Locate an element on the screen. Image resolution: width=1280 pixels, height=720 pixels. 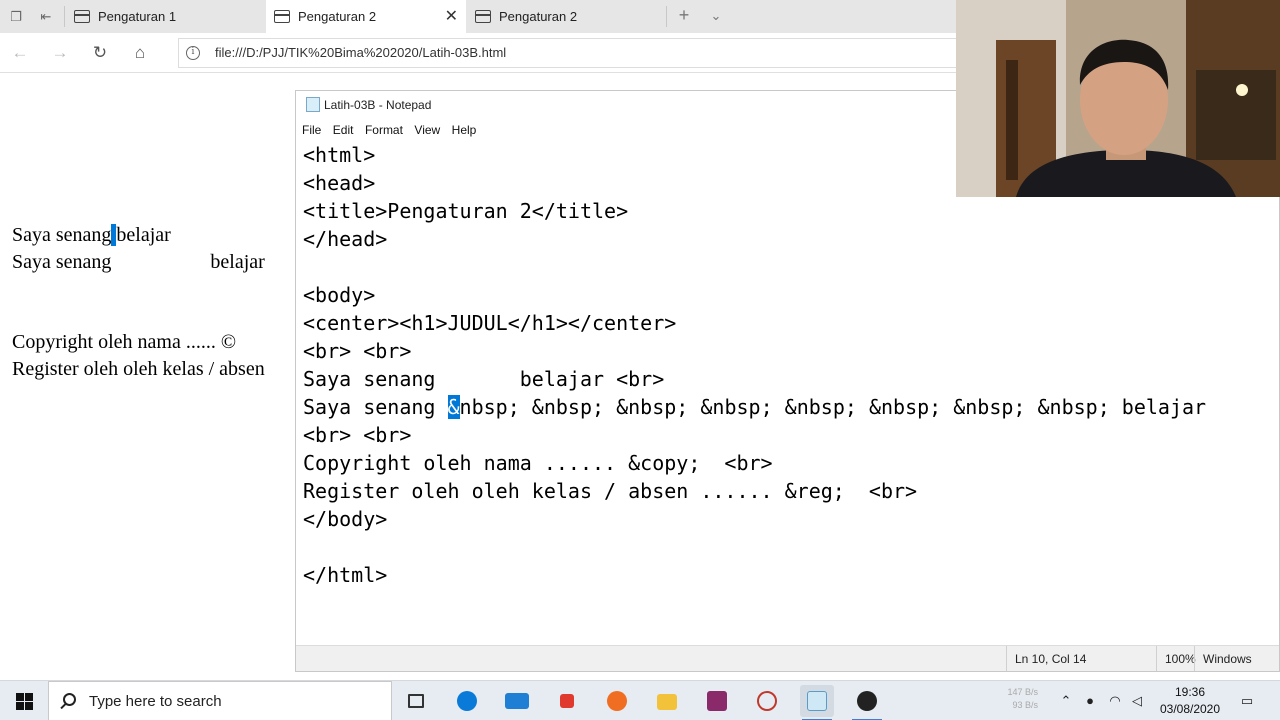
menu-view: View is located at coordinates (427, 130).